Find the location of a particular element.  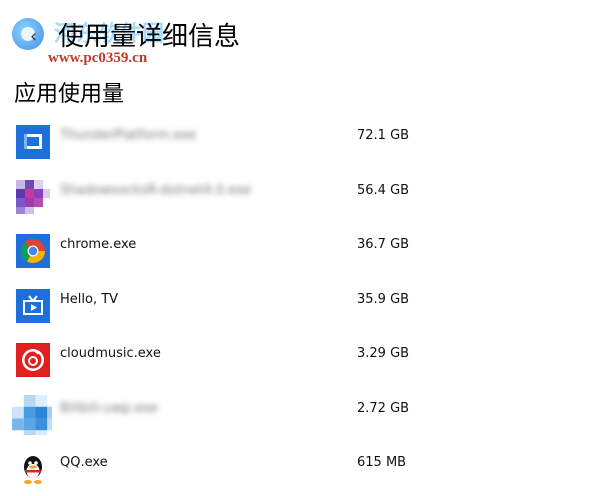

list-item: cloudmusic.exe 3.29 GB is located at coordinates (299, 359).